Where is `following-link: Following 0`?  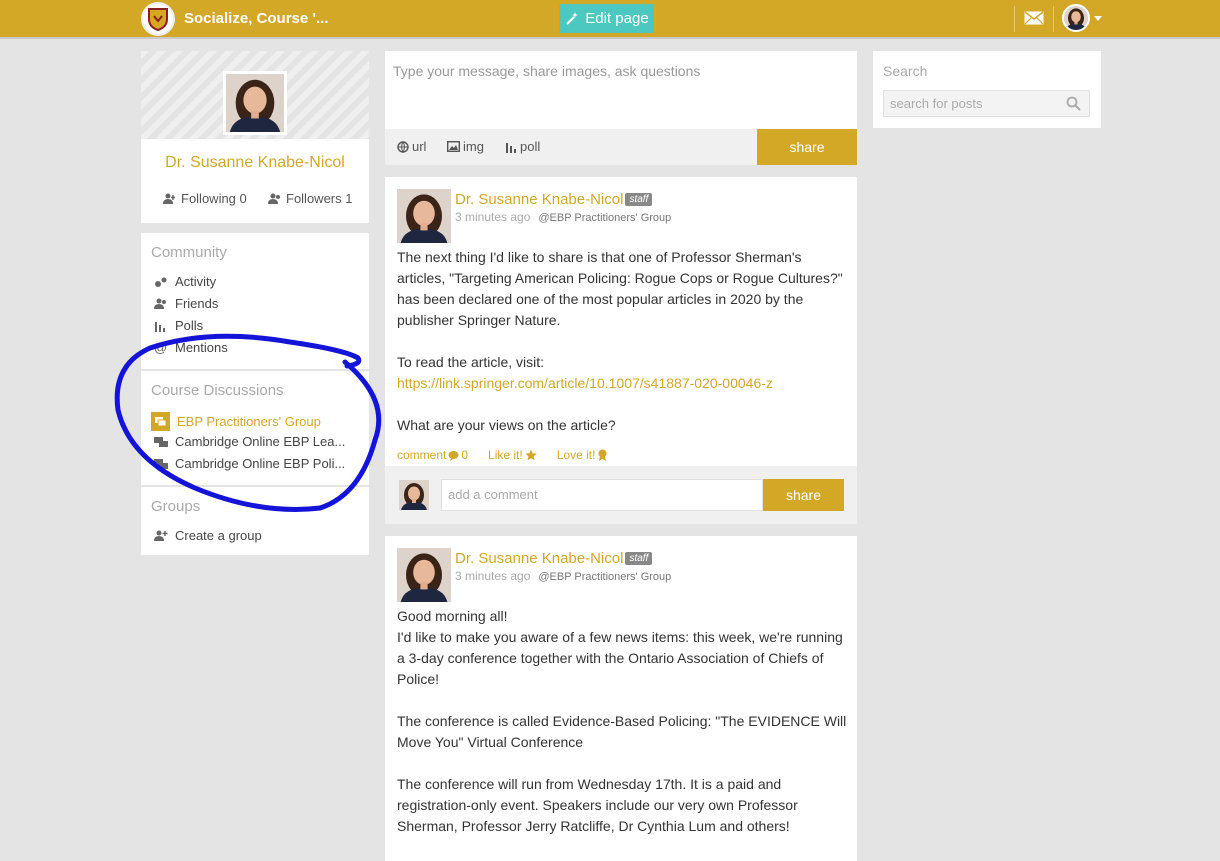 following-link: Following 0 is located at coordinates (205, 198).